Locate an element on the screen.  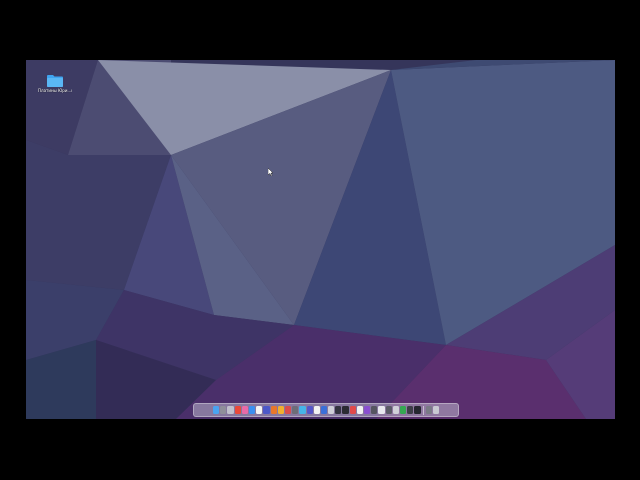
yandex-browser-icon is located at coordinates (237, 410).